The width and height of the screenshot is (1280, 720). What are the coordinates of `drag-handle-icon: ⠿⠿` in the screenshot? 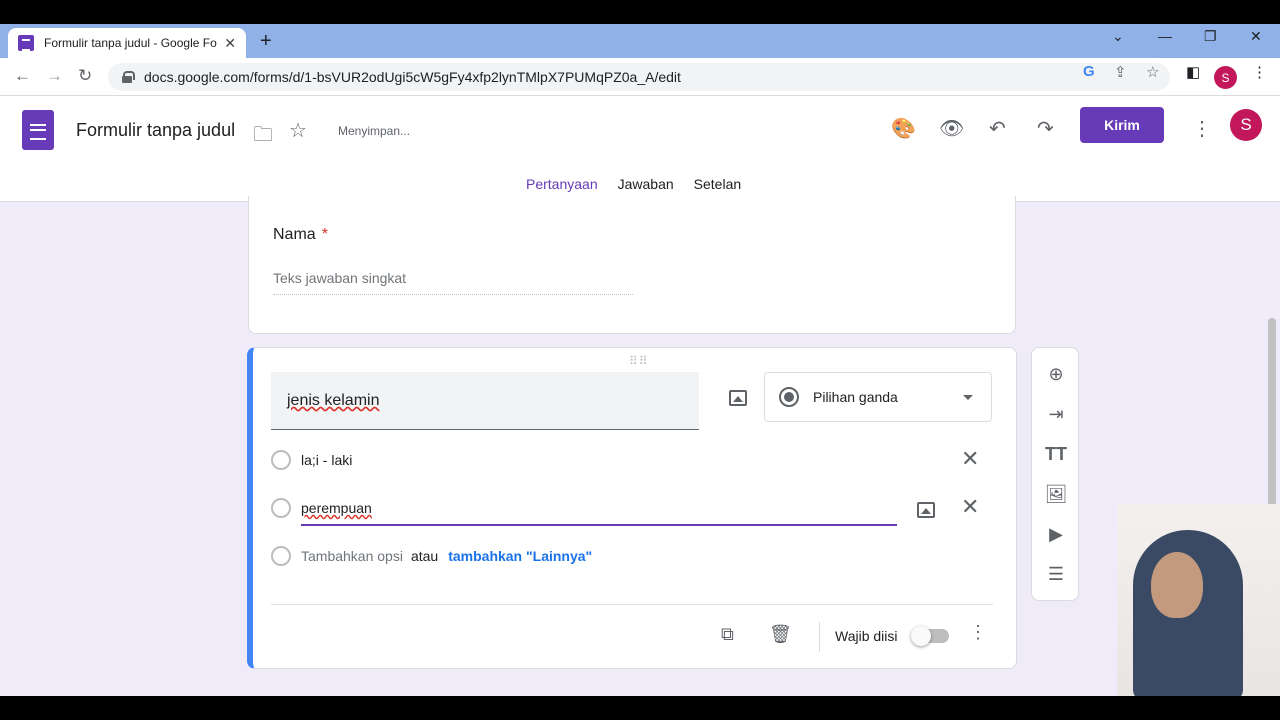 It's located at (639, 361).